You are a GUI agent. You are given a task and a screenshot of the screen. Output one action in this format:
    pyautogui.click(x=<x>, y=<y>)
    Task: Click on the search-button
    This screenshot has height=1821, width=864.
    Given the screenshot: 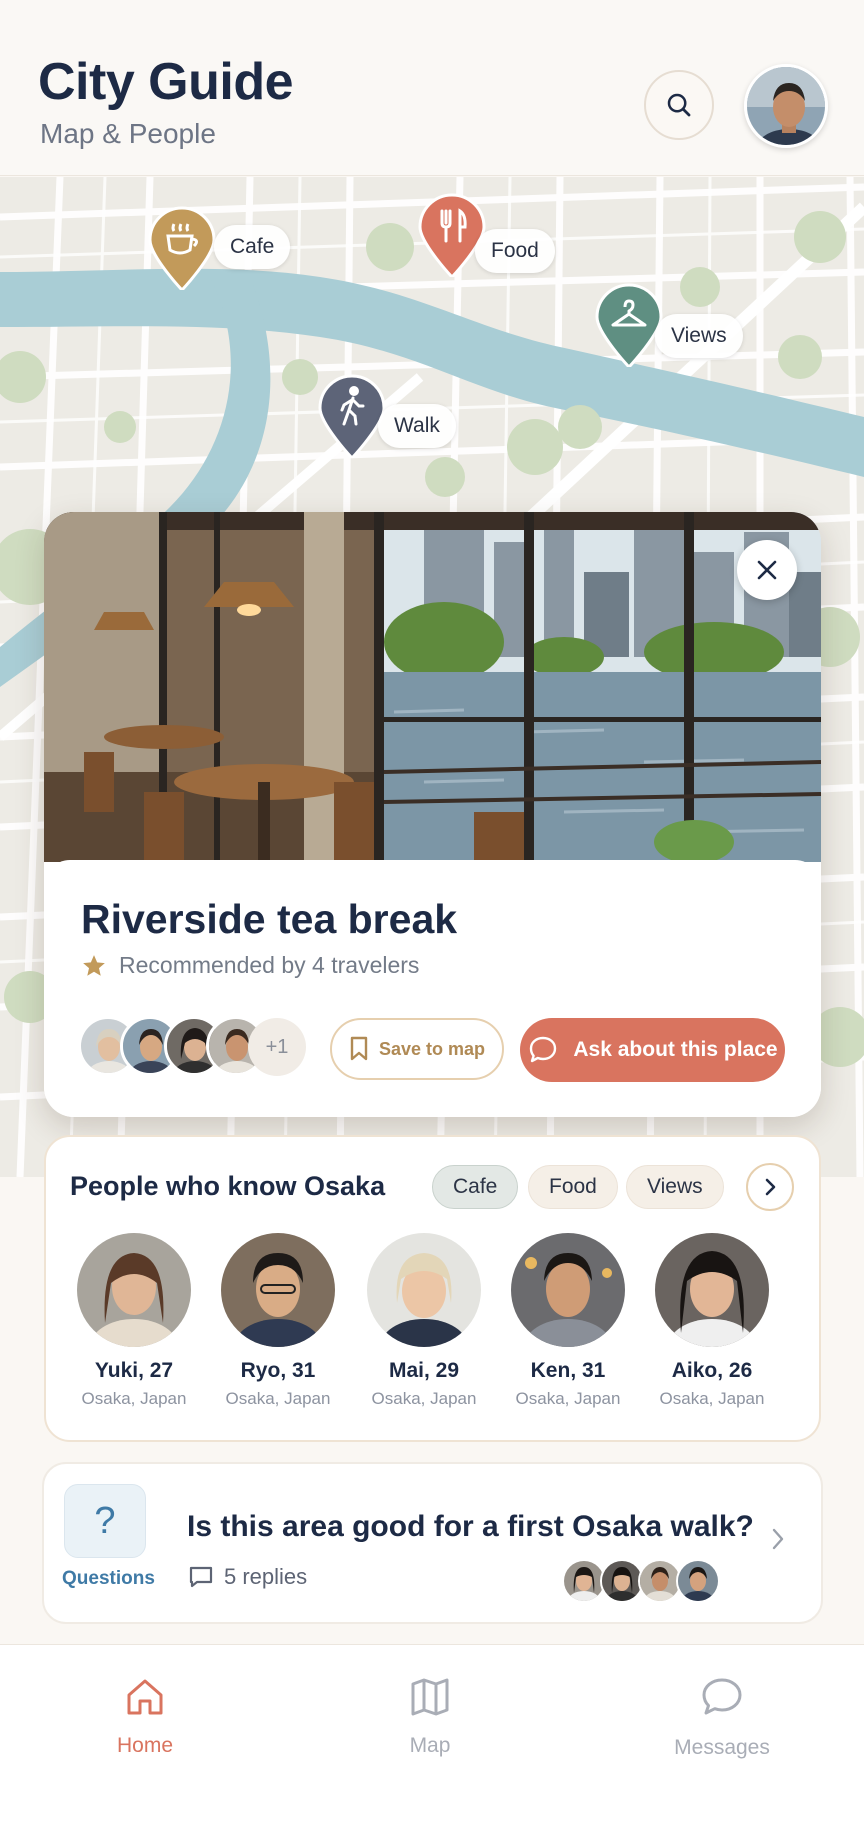 What is the action you would take?
    pyautogui.click(x=679, y=105)
    